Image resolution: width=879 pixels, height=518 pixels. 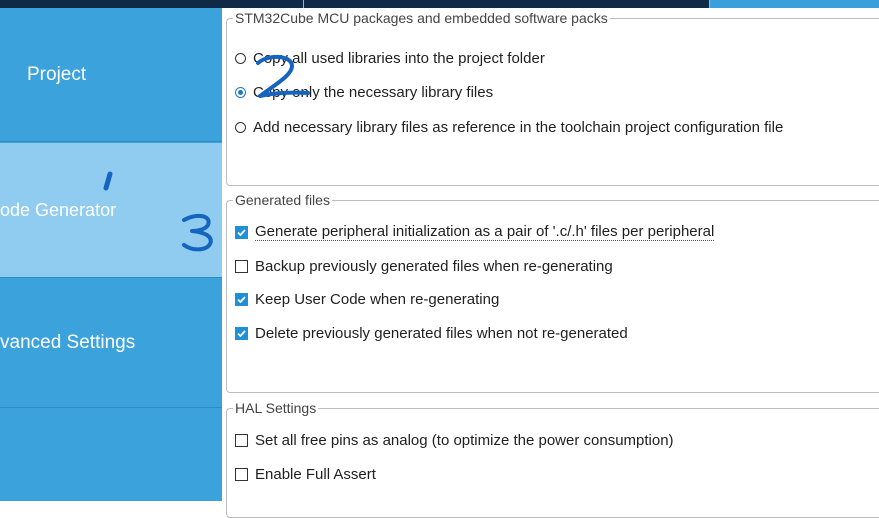 I want to click on enable-full-assert-checkbox: Enable Full Assert, so click(x=305, y=474).